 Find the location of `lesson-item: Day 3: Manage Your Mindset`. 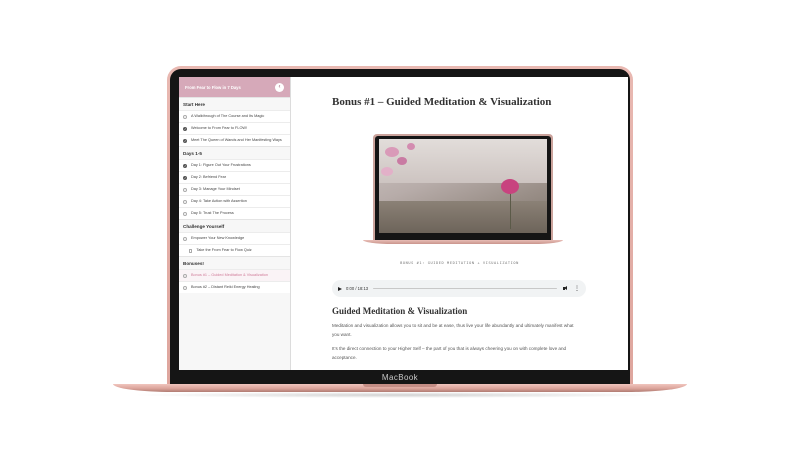

lesson-item: Day 3: Manage Your Mindset is located at coordinates (234, 189).